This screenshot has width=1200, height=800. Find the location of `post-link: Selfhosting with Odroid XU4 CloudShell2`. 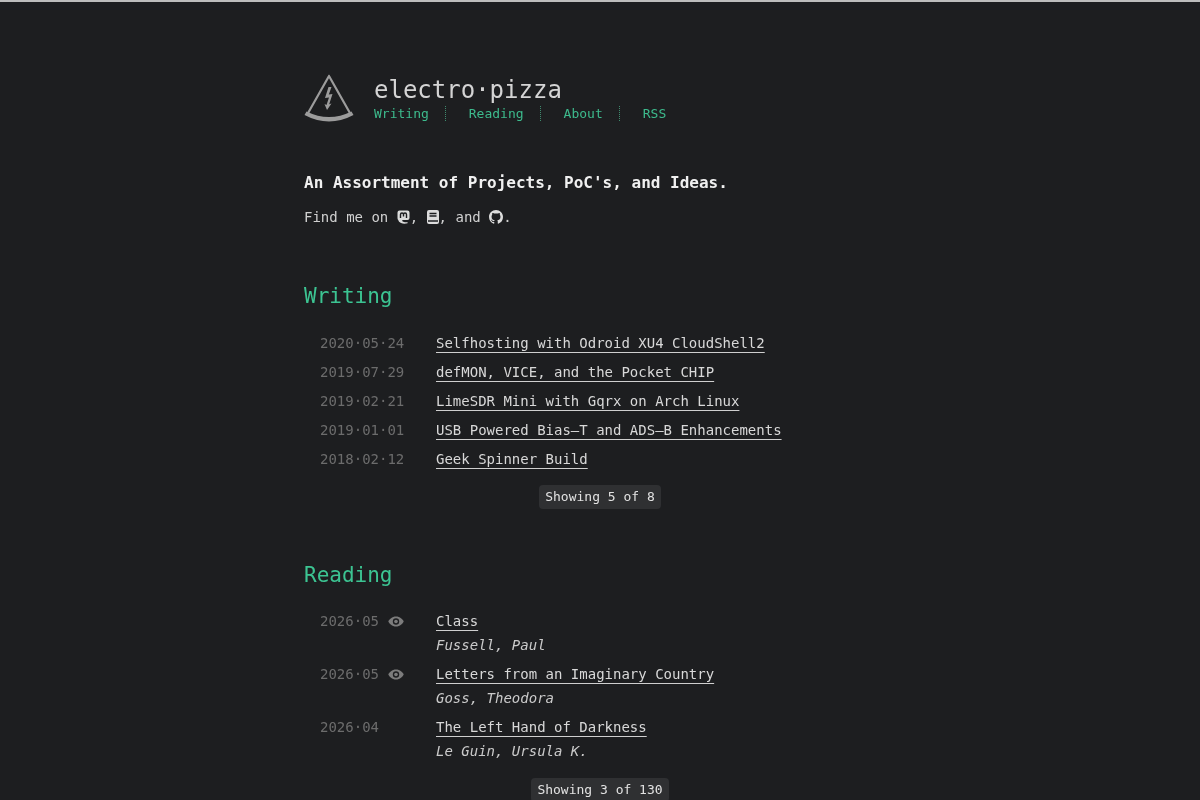

post-link: Selfhosting with Odroid XU4 CloudShell2 is located at coordinates (600, 342).